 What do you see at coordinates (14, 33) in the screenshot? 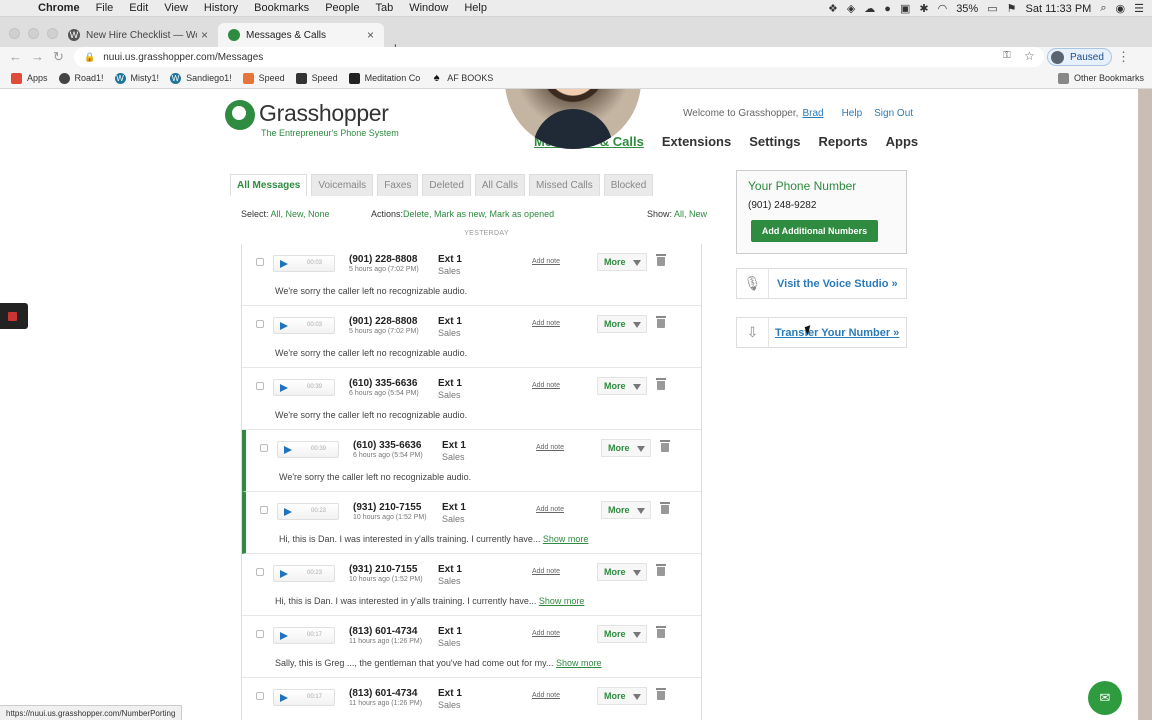
I see `close-window-icon` at bounding box center [14, 33].